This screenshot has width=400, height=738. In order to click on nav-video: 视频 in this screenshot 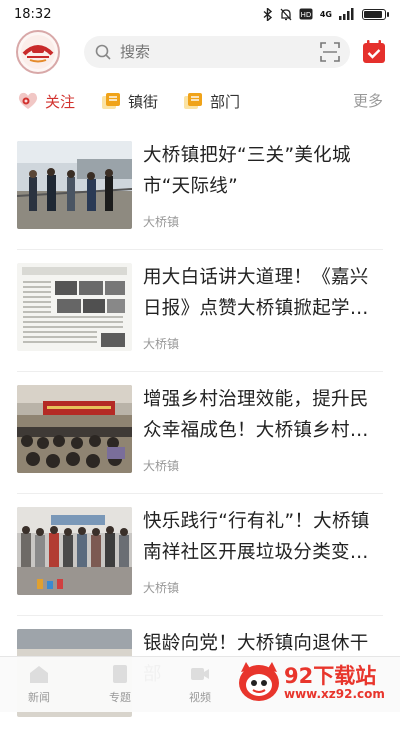, I will do `click(200, 684)`.